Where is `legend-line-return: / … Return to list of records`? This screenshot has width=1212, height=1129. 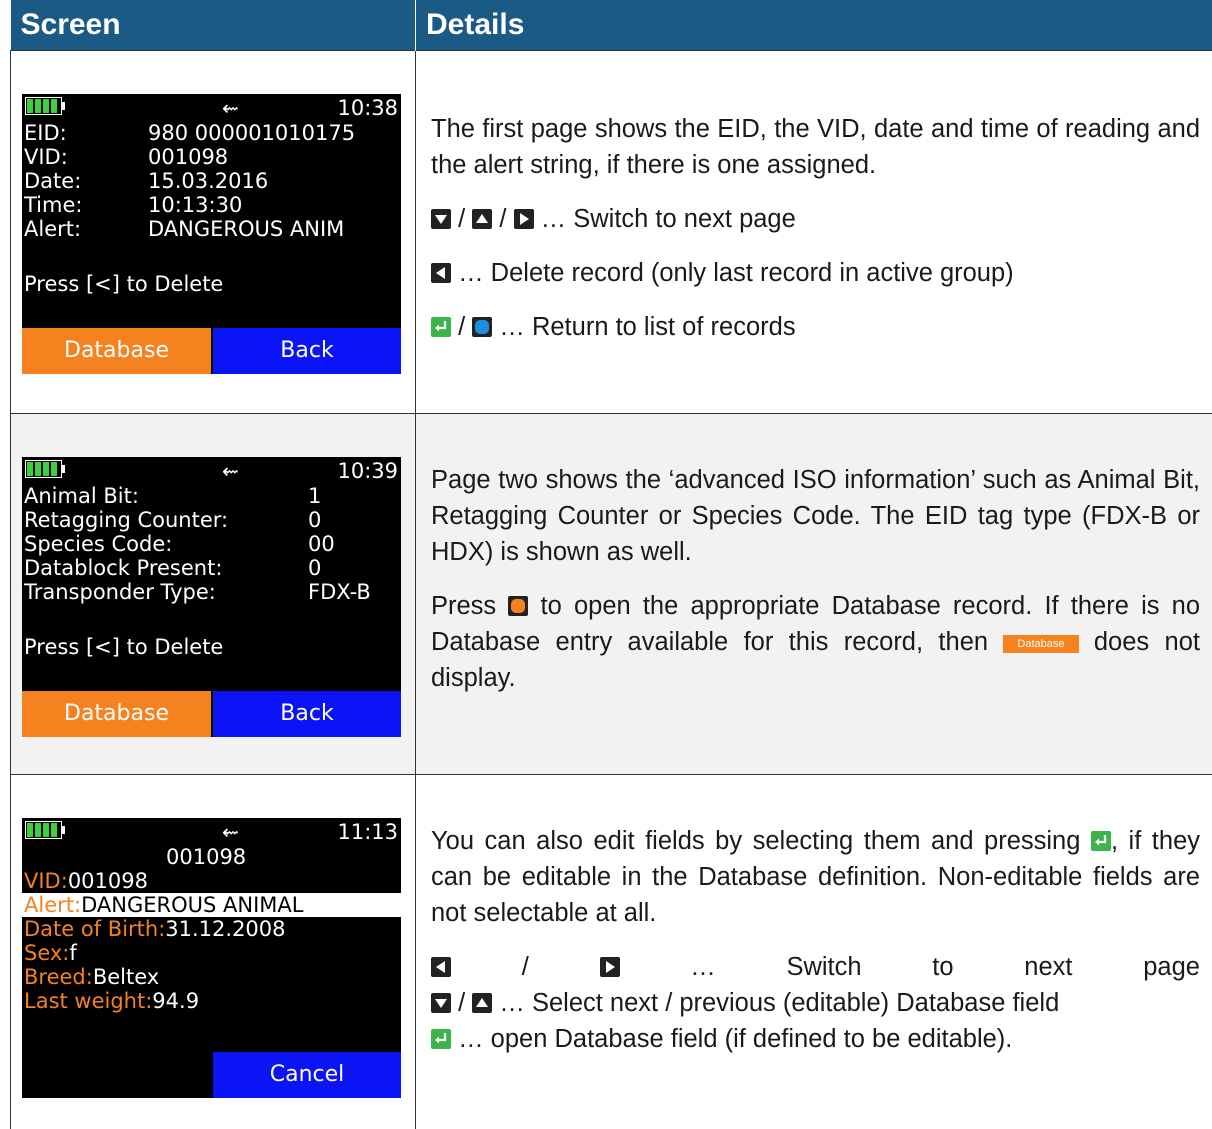
legend-line-return: / … Return to list of records is located at coordinates (815, 327).